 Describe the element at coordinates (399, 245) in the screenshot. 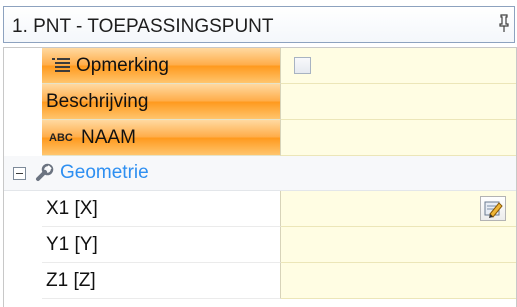

I see `y1-value-field` at that location.